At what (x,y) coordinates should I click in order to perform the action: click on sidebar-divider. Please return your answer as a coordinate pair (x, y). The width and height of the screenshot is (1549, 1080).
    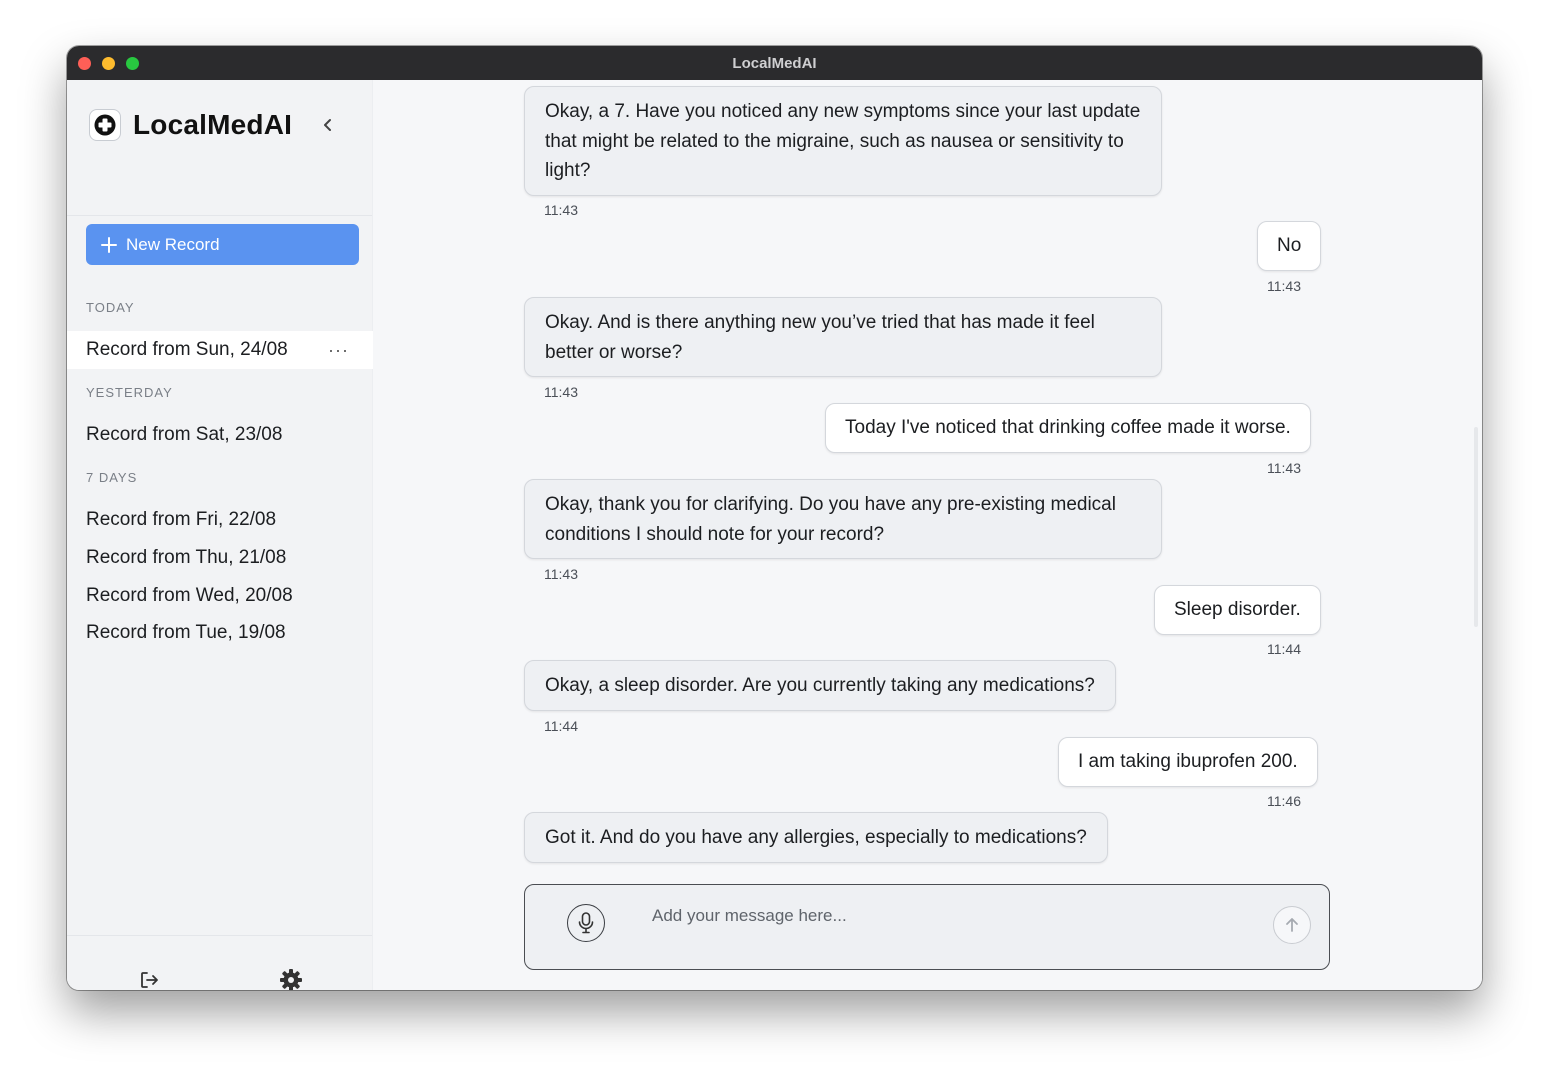
    Looking at the image, I should click on (219, 215).